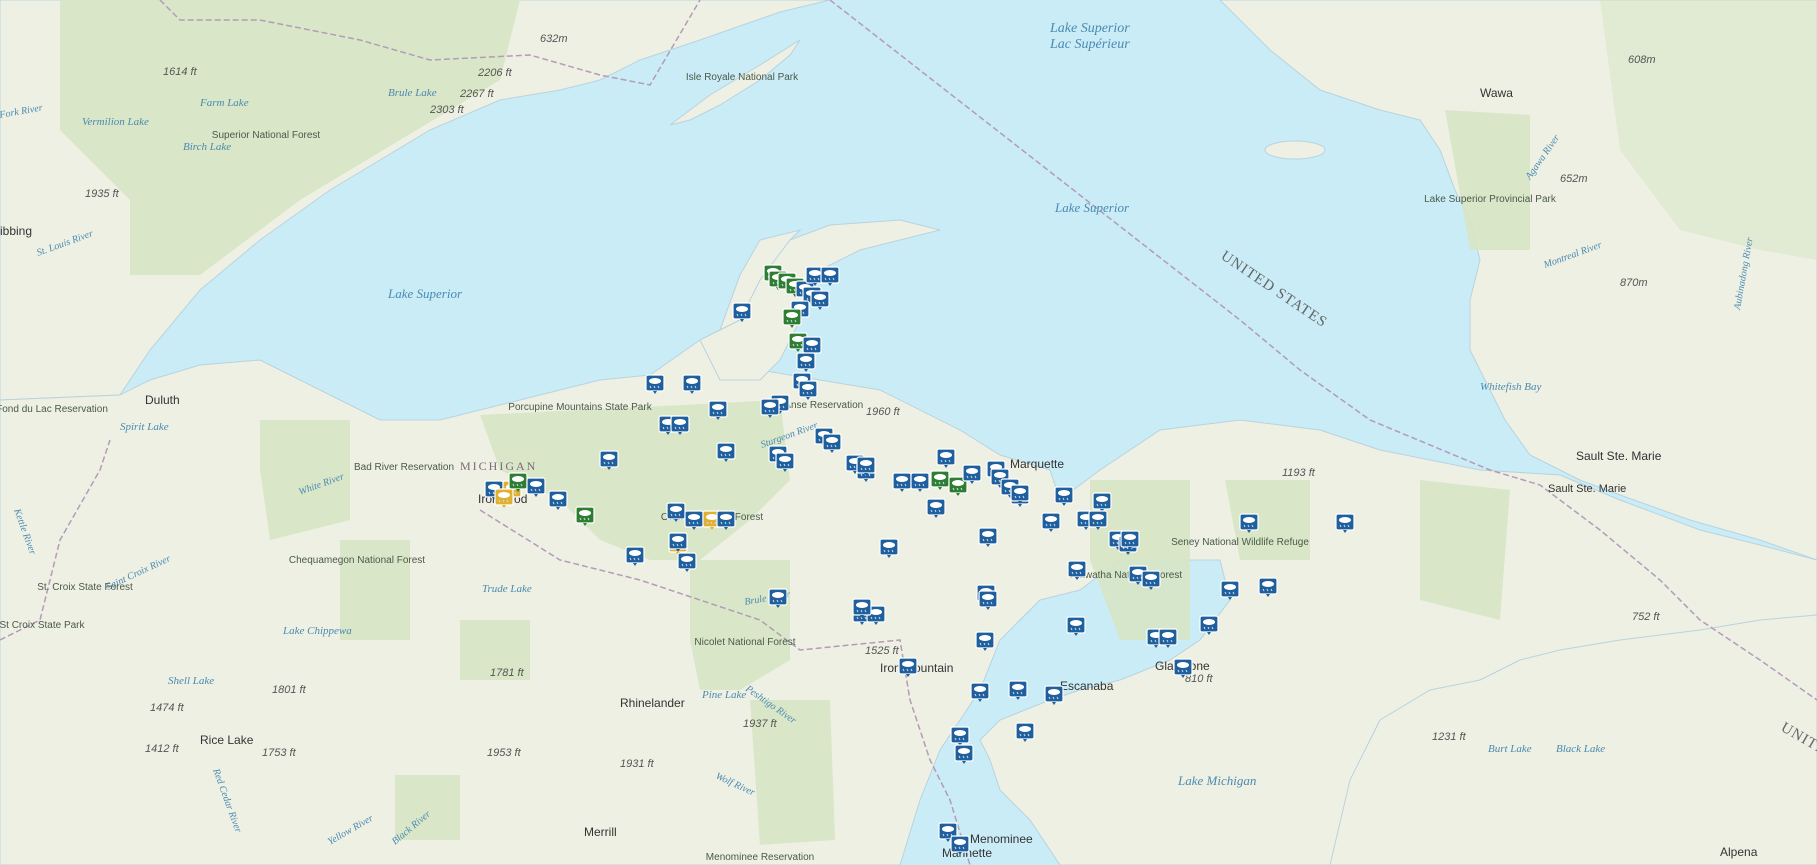 The width and height of the screenshot is (1817, 865). Describe the element at coordinates (507, 589) in the screenshot. I see `trude-lake-label: Trude Lake` at that location.